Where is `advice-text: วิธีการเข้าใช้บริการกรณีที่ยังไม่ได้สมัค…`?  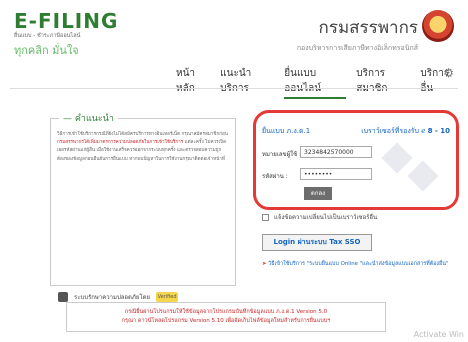
advice-text: วิธีการเข้าใช้บริการกรณีที่ยังไม่ได้สมัค… is located at coordinates (143, 147).